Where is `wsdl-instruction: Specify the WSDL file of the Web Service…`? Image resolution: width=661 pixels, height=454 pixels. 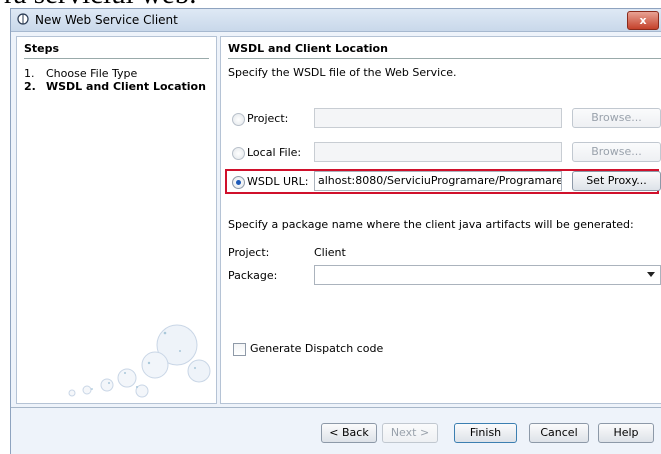
wsdl-instruction: Specify the WSDL file of the Web Service… is located at coordinates (342, 72).